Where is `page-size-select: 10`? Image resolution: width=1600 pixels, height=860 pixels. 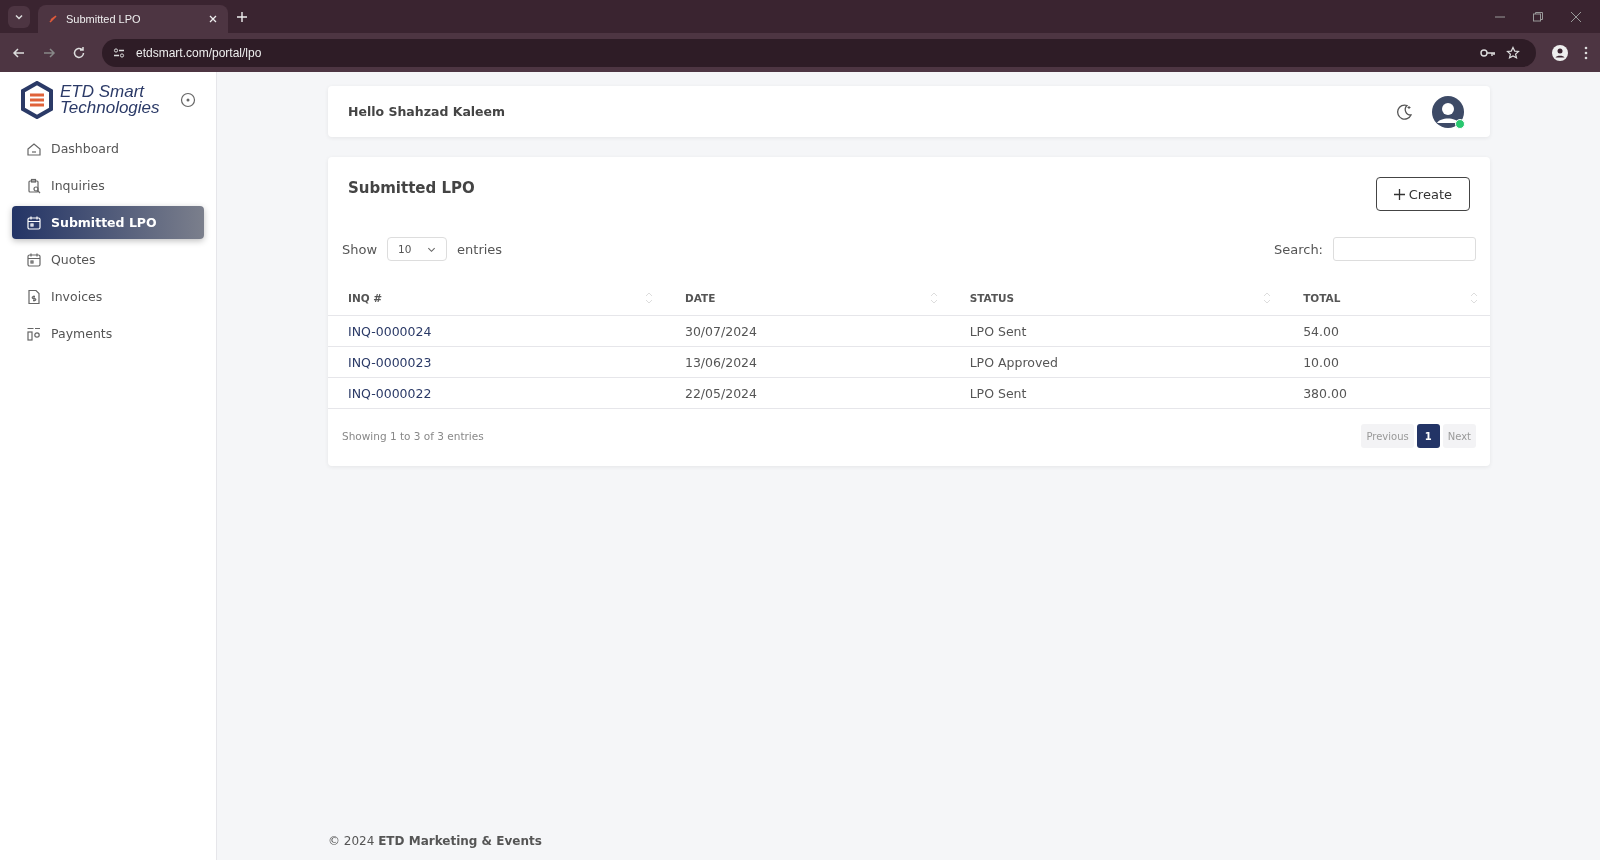
page-size-select: 10 is located at coordinates (417, 249).